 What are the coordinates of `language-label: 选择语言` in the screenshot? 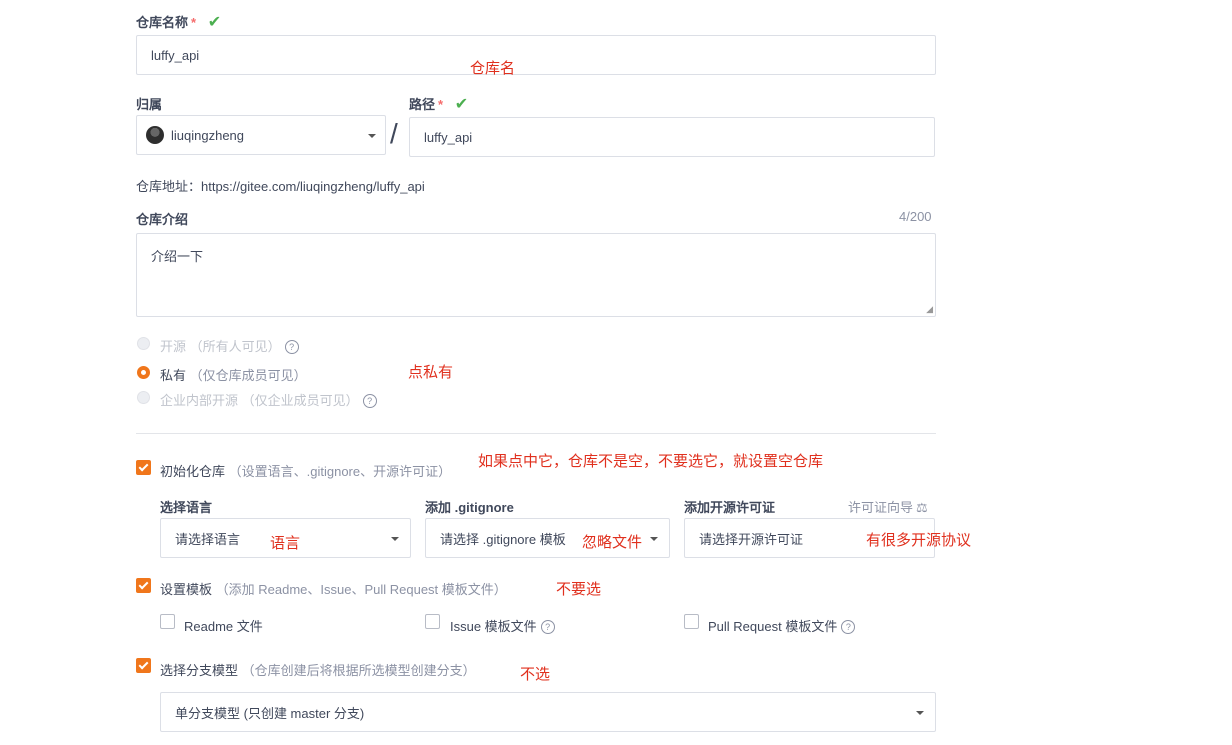 It's located at (186, 507).